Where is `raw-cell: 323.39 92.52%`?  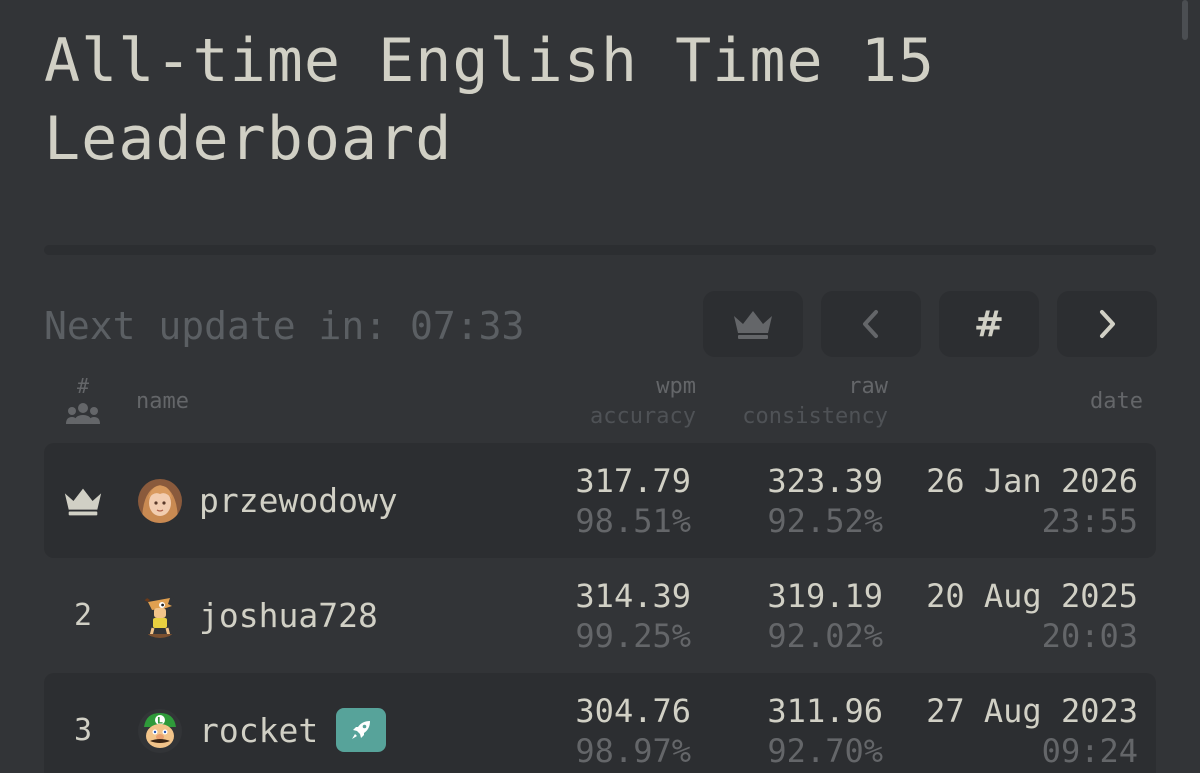 raw-cell: 323.39 92.52% is located at coordinates (825, 501).